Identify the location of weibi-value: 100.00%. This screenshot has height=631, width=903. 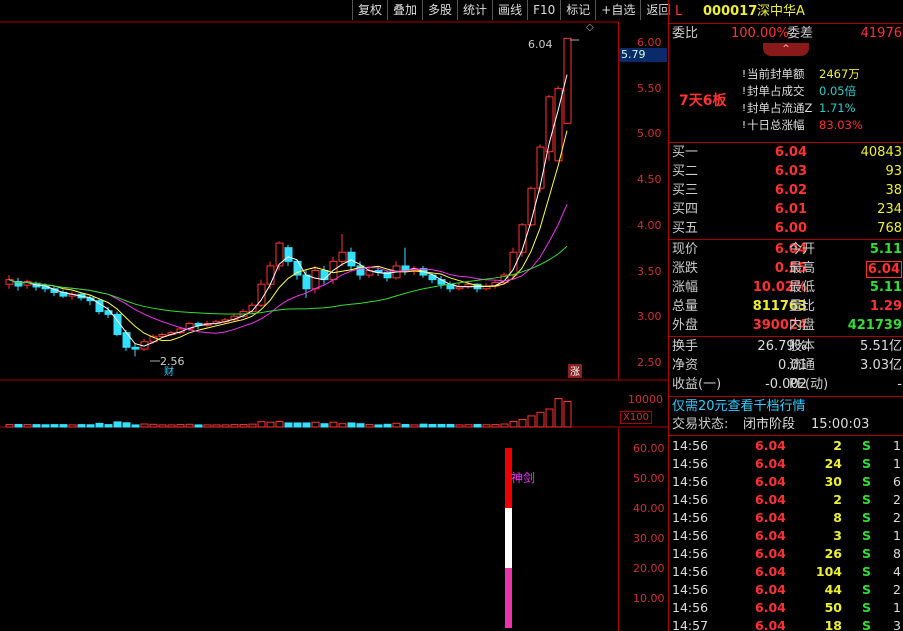
(760, 33).